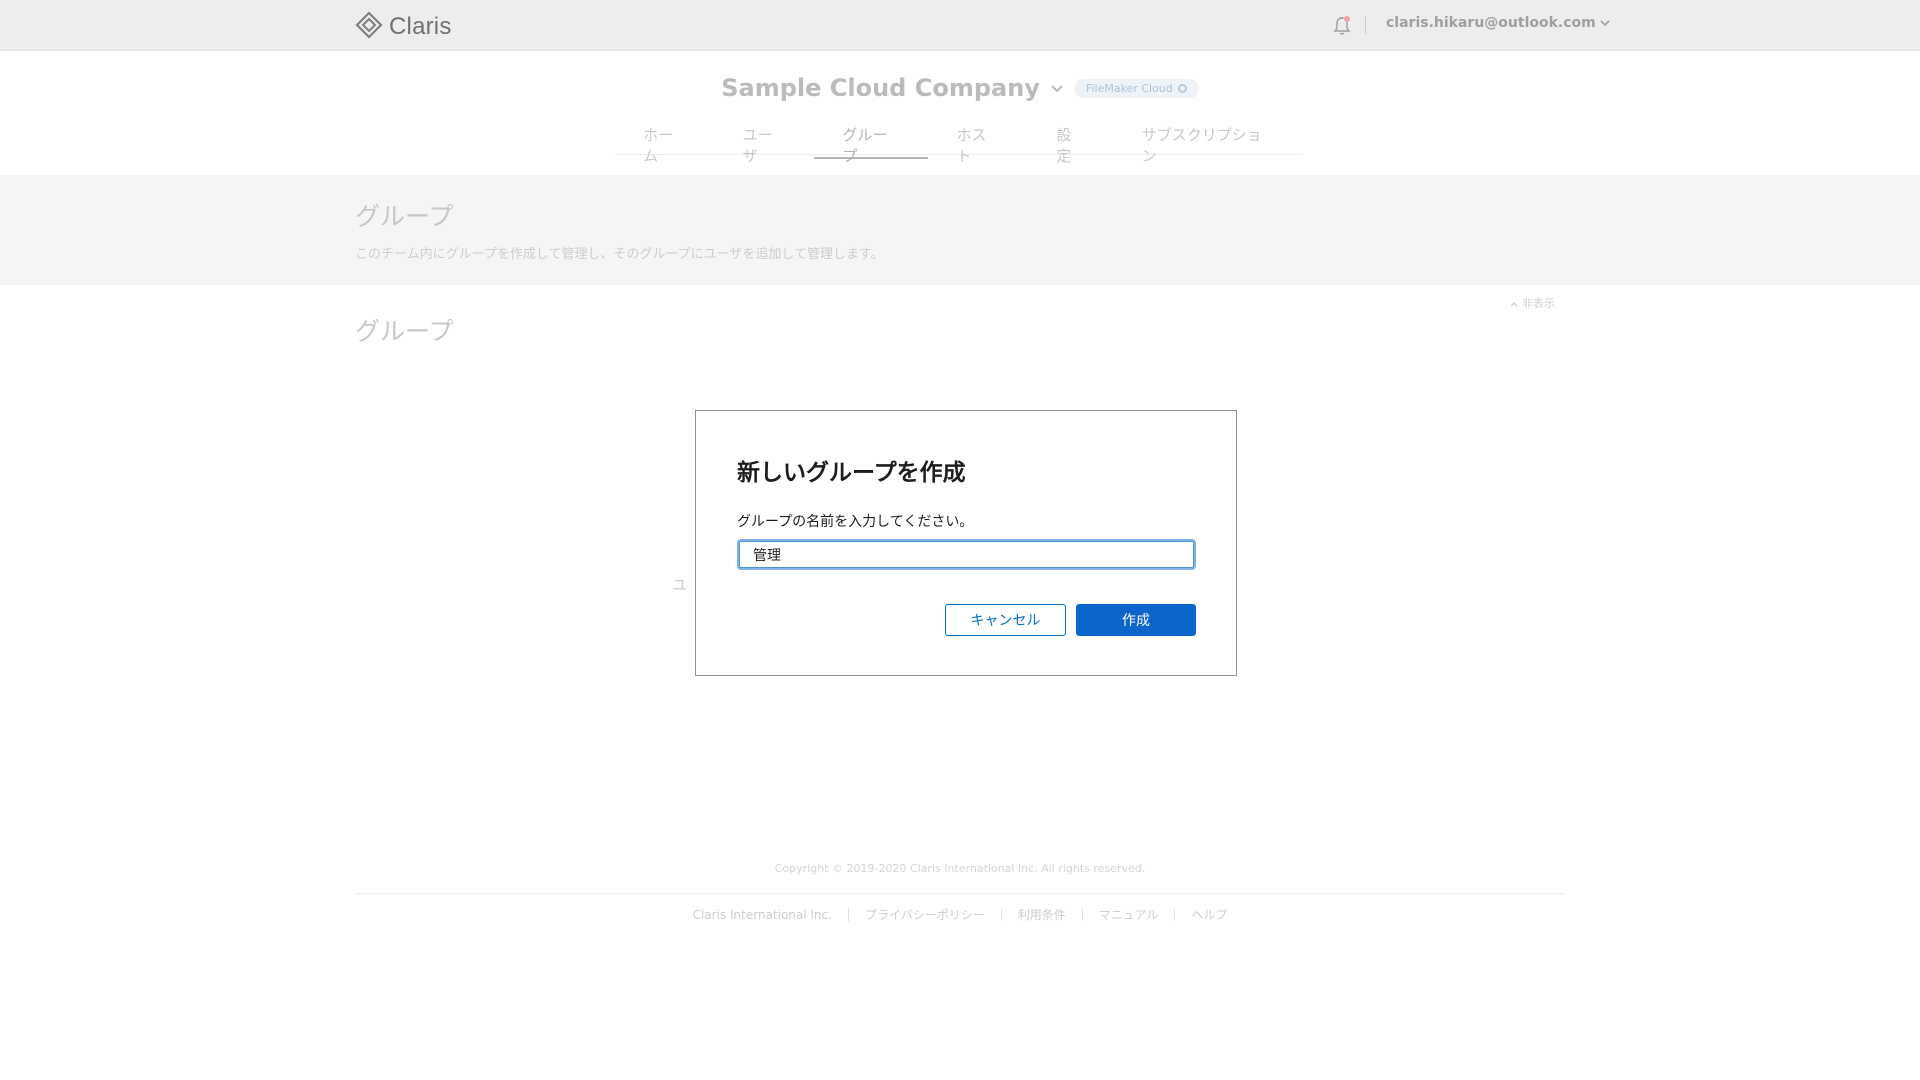 This screenshot has height=1080, width=1920. Describe the element at coordinates (1136, 620) in the screenshot. I see `create-button: 作成` at that location.